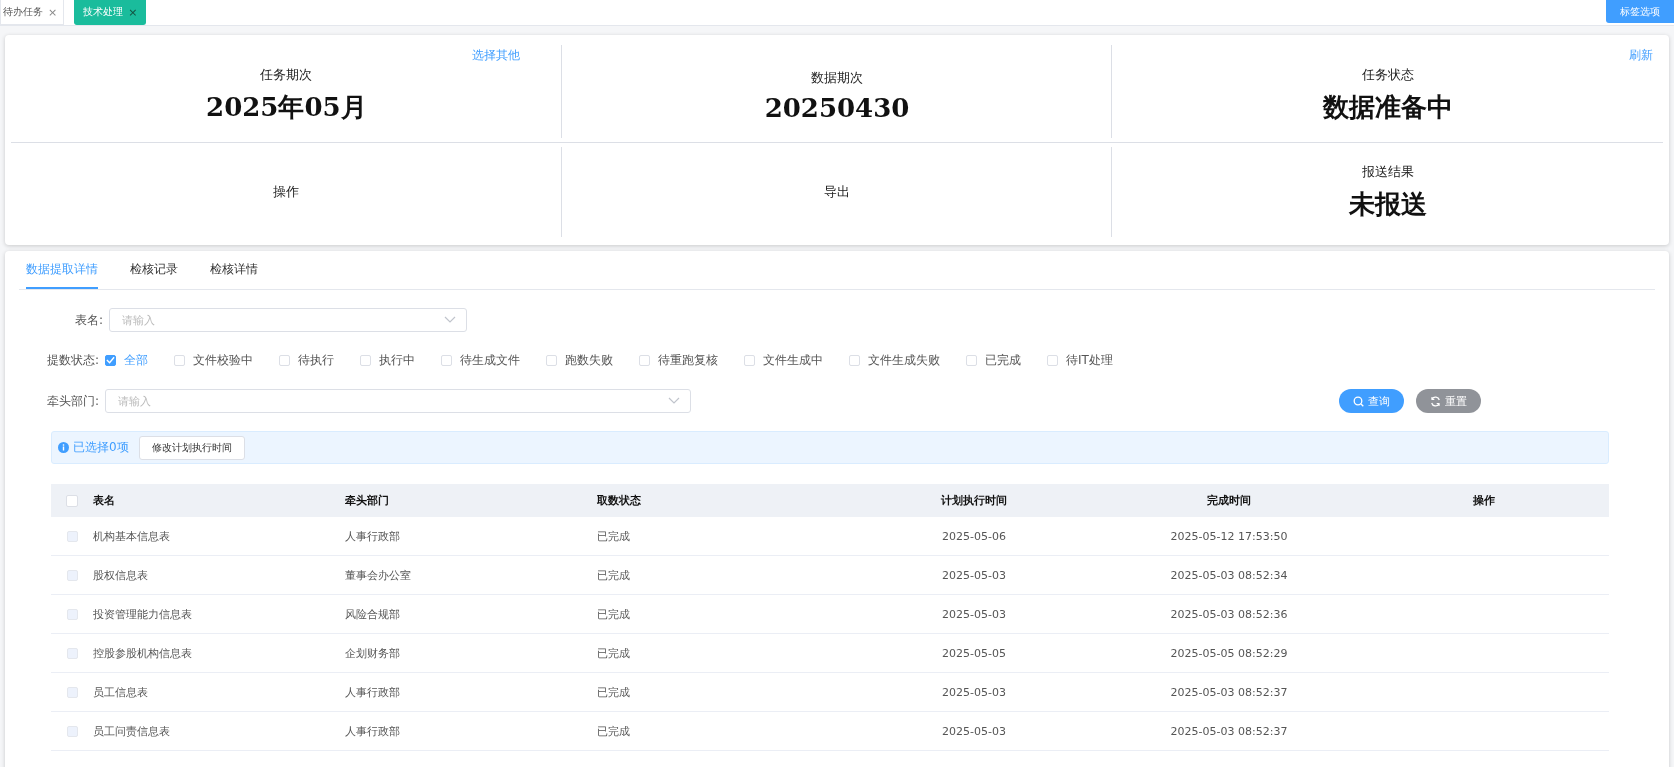 The height and width of the screenshot is (767, 1674). What do you see at coordinates (387, 360) in the screenshot?
I see `status-checkbox: 执行中` at bounding box center [387, 360].